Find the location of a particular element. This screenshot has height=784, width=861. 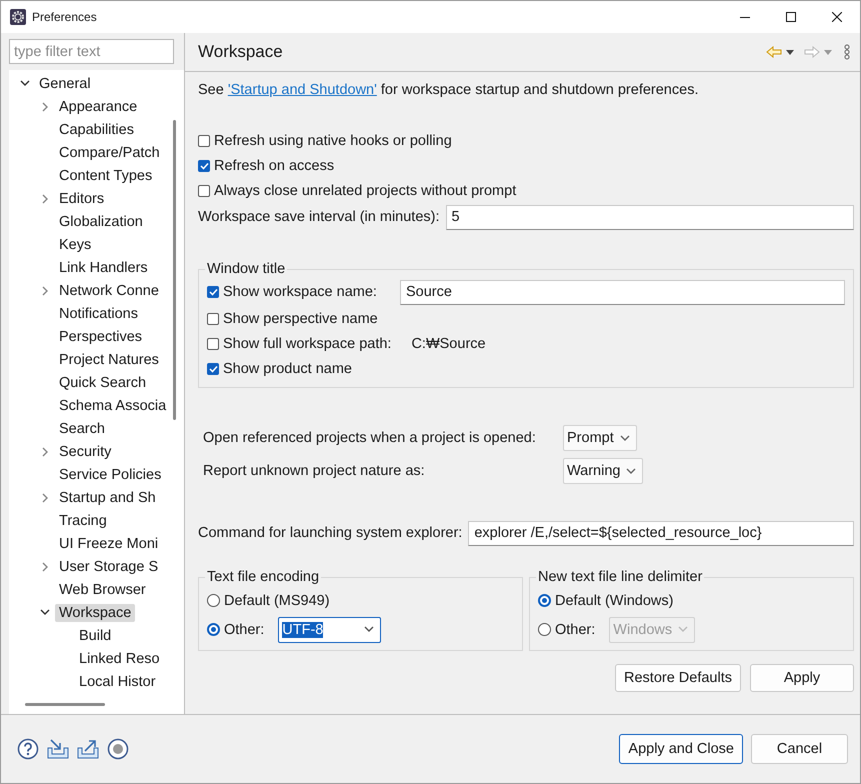

tree-item: General is located at coordinates (65, 83).